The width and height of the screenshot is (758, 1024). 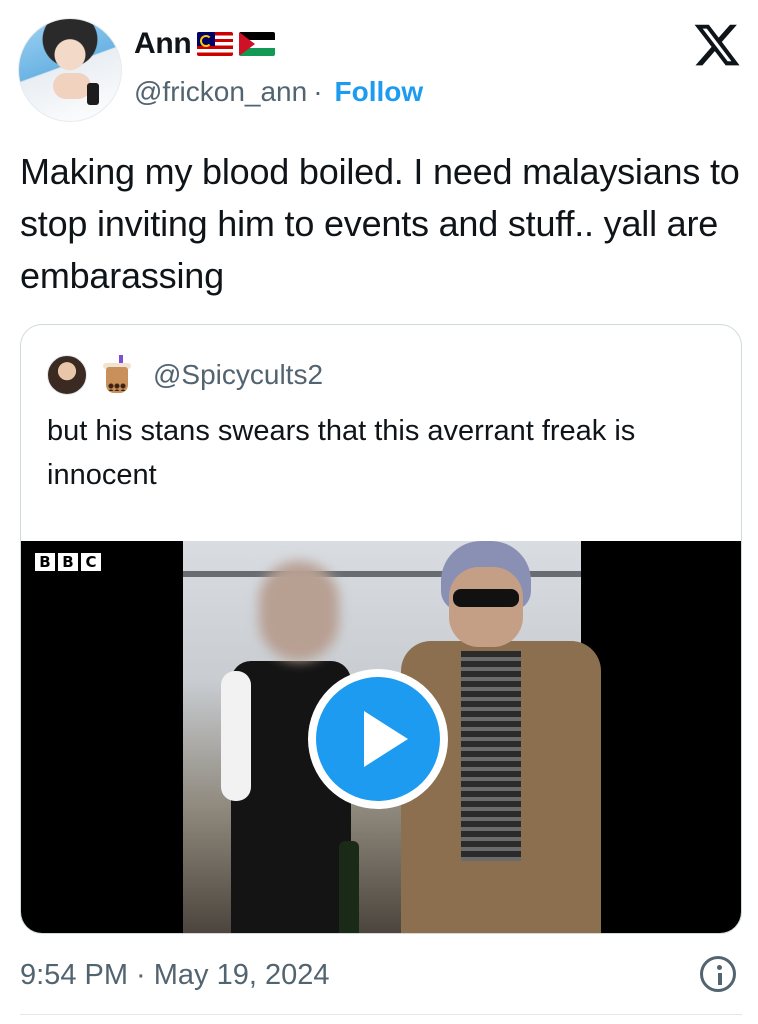 What do you see at coordinates (220, 92) in the screenshot?
I see `author-handle: @frickon_ann` at bounding box center [220, 92].